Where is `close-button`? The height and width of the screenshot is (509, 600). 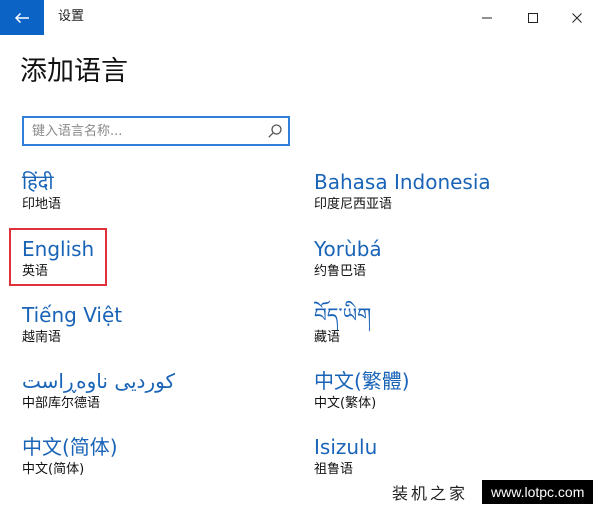
close-button is located at coordinates (577, 17).